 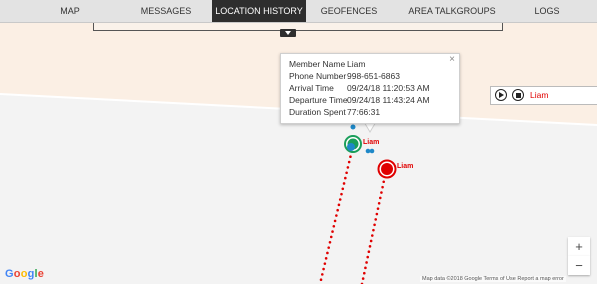 I want to click on google-logo-letter: g, so click(x=31, y=274).